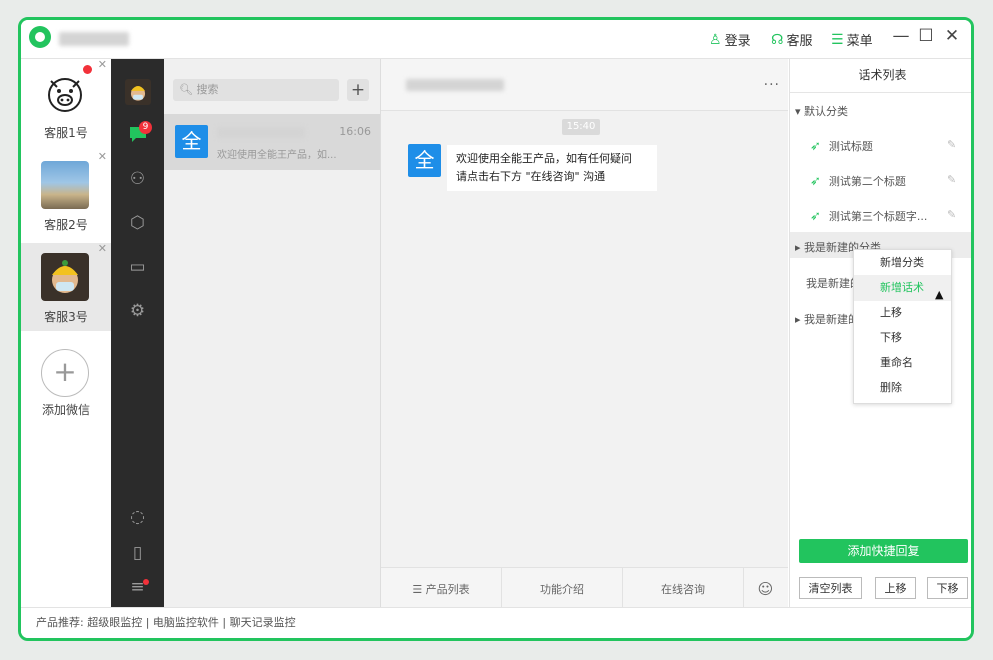 This screenshot has width=993, height=660. Describe the element at coordinates (424, 160) in the screenshot. I see `message-avatar: 全` at that location.